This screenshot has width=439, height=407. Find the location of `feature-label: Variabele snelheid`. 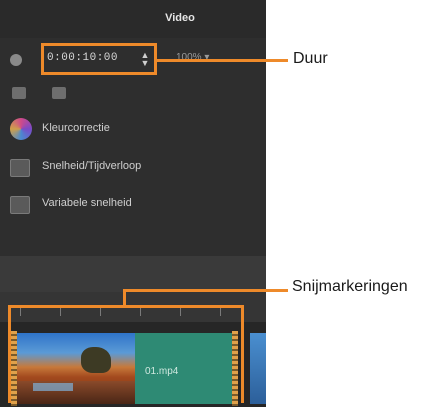

feature-label: Variabele snelheid is located at coordinates (87, 203).